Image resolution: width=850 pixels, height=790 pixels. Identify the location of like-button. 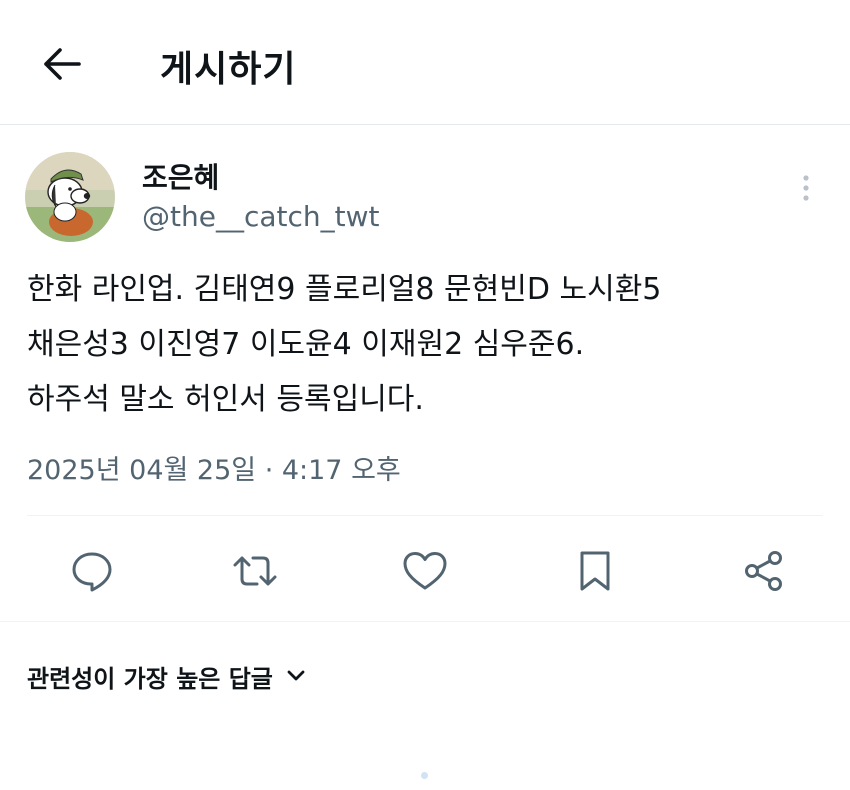
(425, 571).